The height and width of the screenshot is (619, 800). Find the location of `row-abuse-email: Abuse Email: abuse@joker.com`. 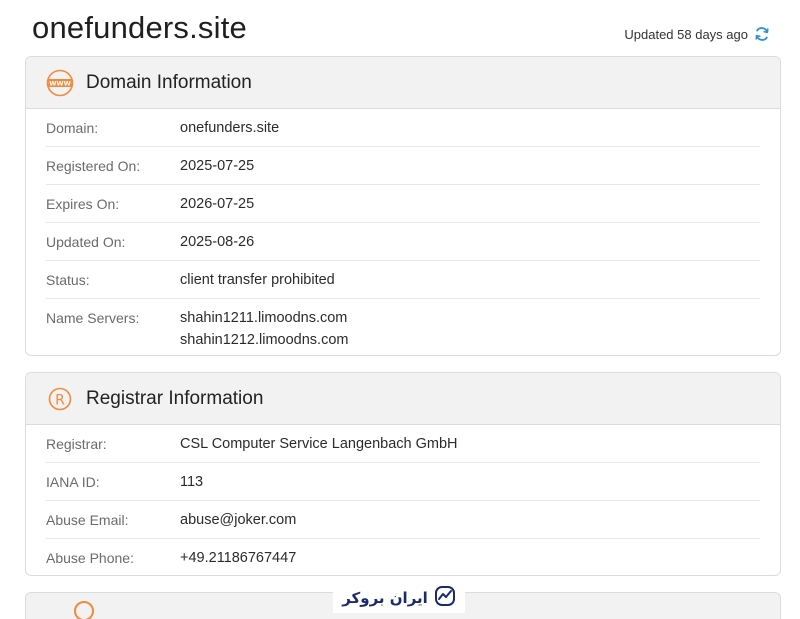

row-abuse-email: Abuse Email: abuse@joker.com is located at coordinates (403, 520).